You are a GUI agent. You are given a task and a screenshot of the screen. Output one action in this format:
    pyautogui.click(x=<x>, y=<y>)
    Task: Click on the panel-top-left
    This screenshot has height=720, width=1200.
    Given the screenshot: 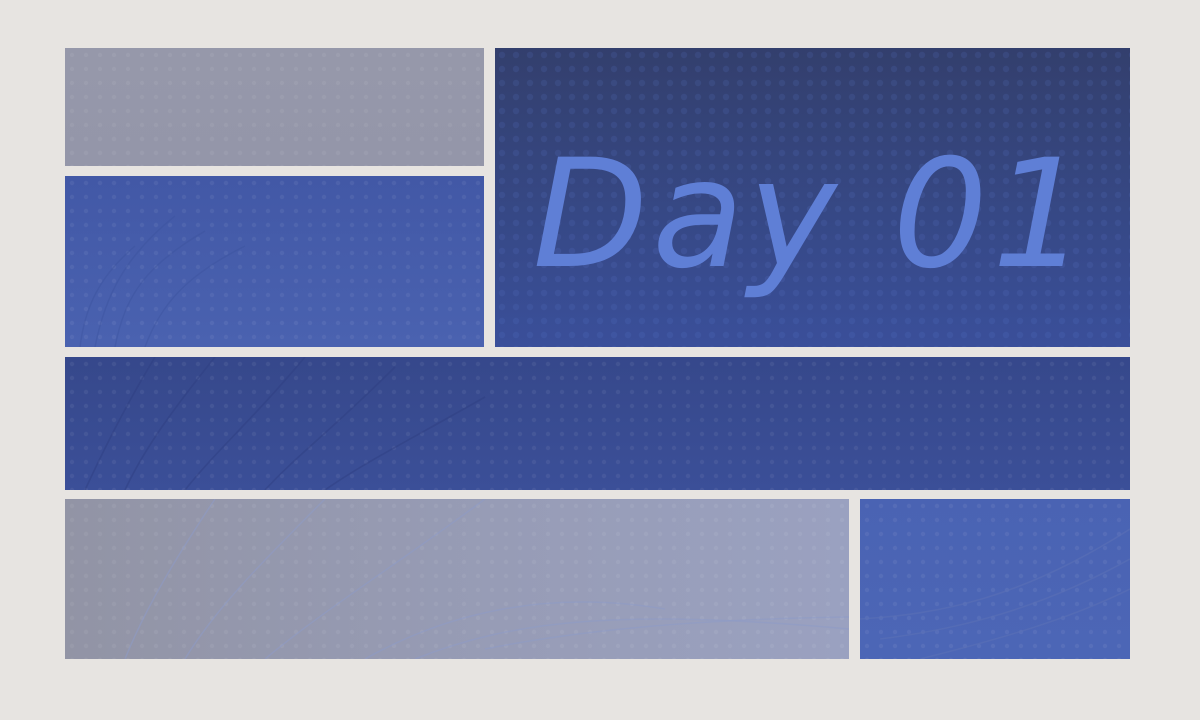 What is the action you would take?
    pyautogui.click(x=274, y=107)
    